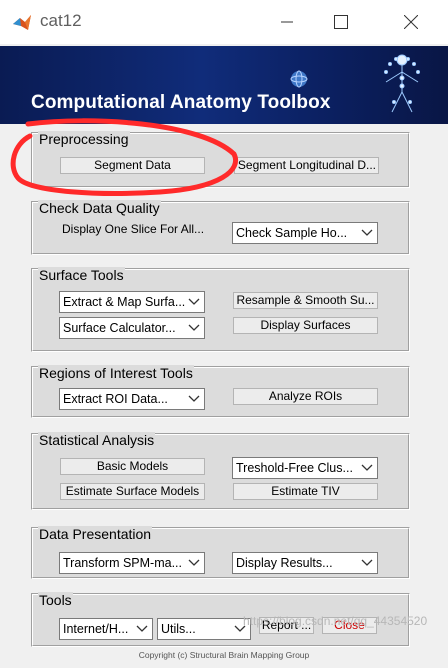  I want to click on analyze-rois-button: Analyze ROIs, so click(305, 396).